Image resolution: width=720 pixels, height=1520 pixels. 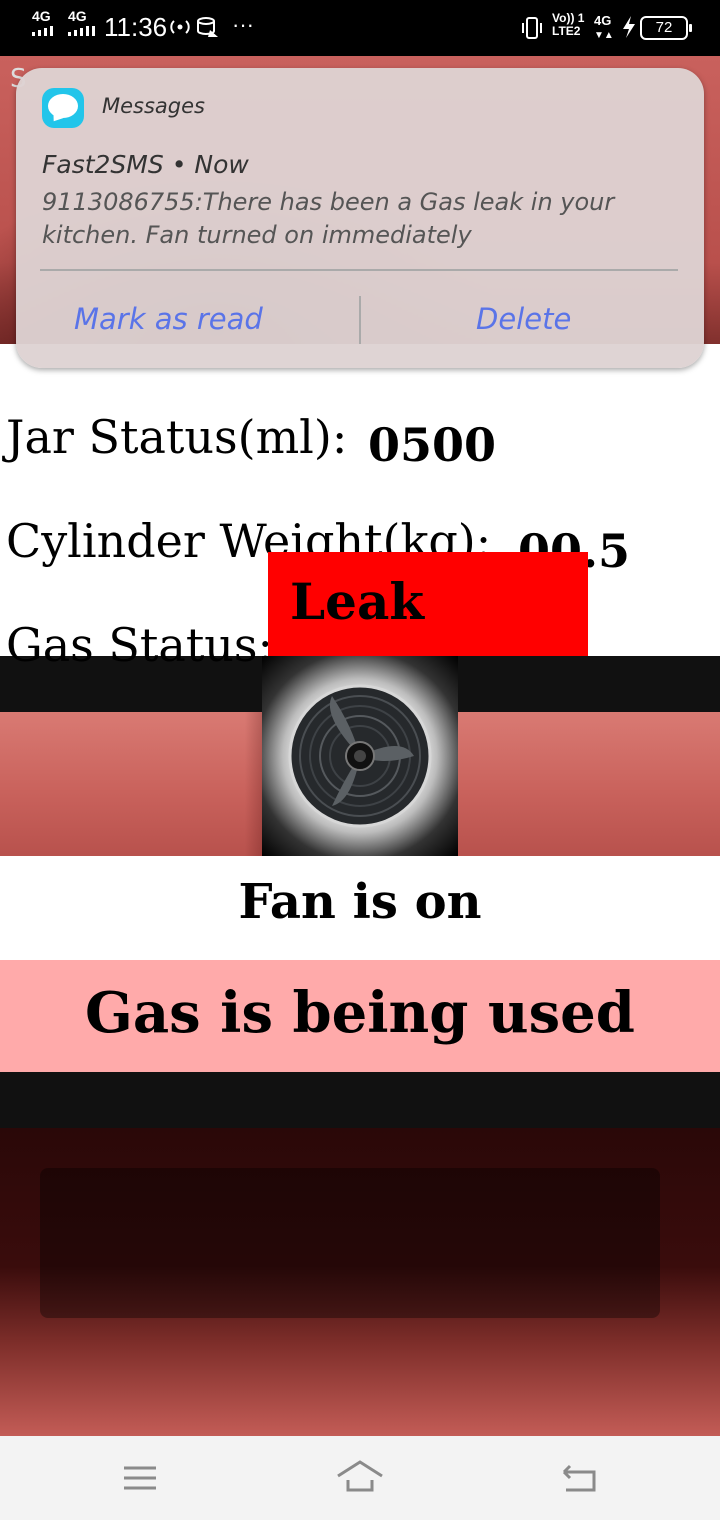 I want to click on volte-indicator: Vo)) 1 LTE2, so click(x=568, y=25).